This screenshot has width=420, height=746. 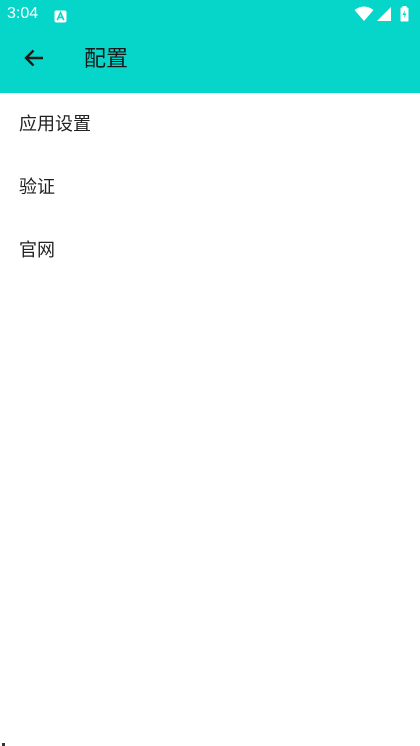 What do you see at coordinates (37, 250) in the screenshot?
I see `menu-item-label: 官网` at bounding box center [37, 250].